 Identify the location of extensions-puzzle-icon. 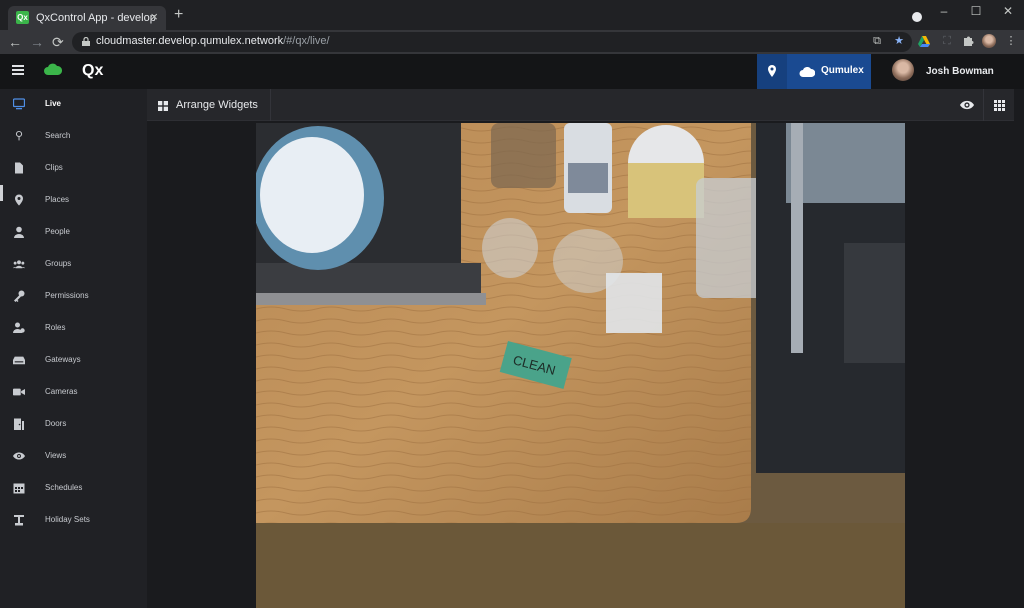
(968, 41).